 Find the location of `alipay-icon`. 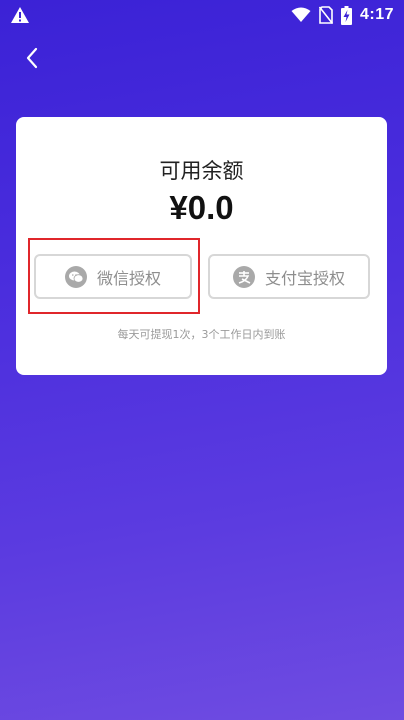

alipay-icon is located at coordinates (243, 276).